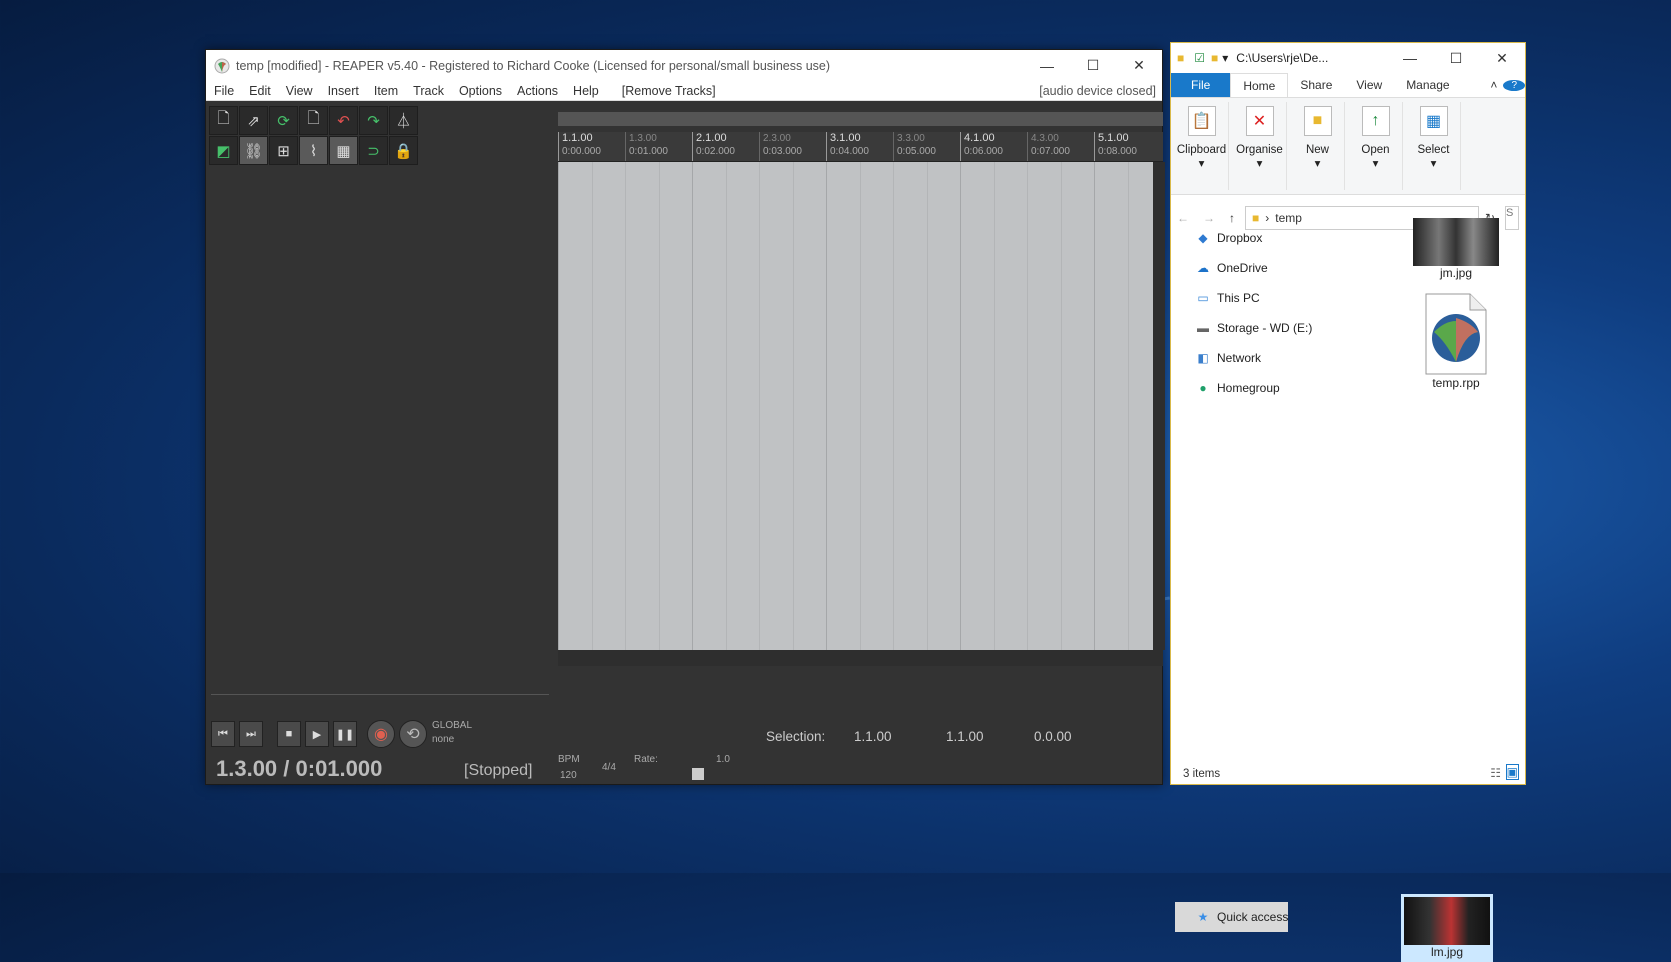  What do you see at coordinates (537, 91) in the screenshot?
I see `menu-actions: Actions` at bounding box center [537, 91].